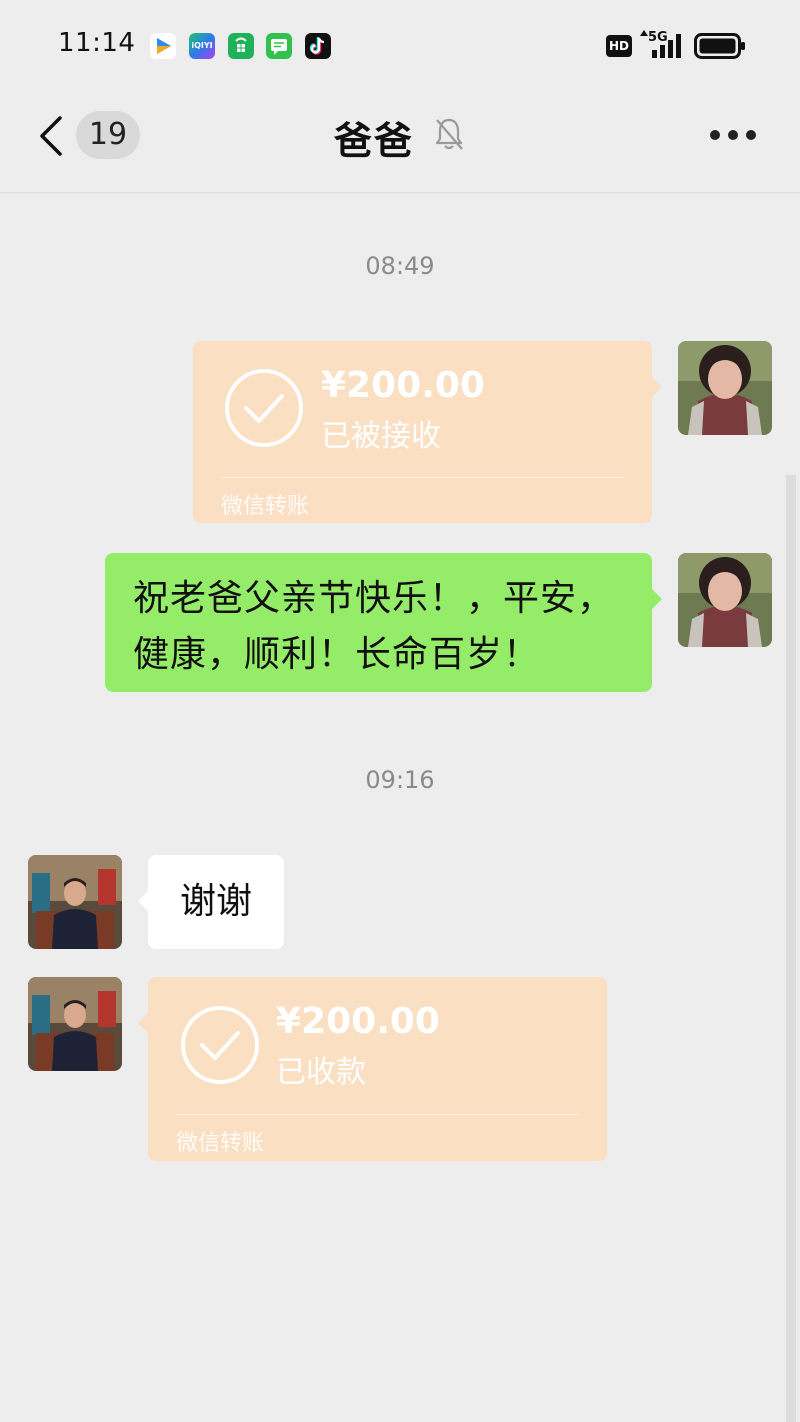 Image resolution: width=800 pixels, height=1422 pixels. Describe the element at coordinates (719, 46) in the screenshot. I see `battery-icon` at that location.